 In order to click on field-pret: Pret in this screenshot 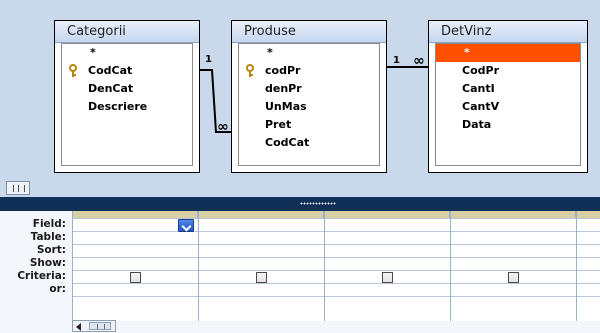, I will do `click(309, 125)`.